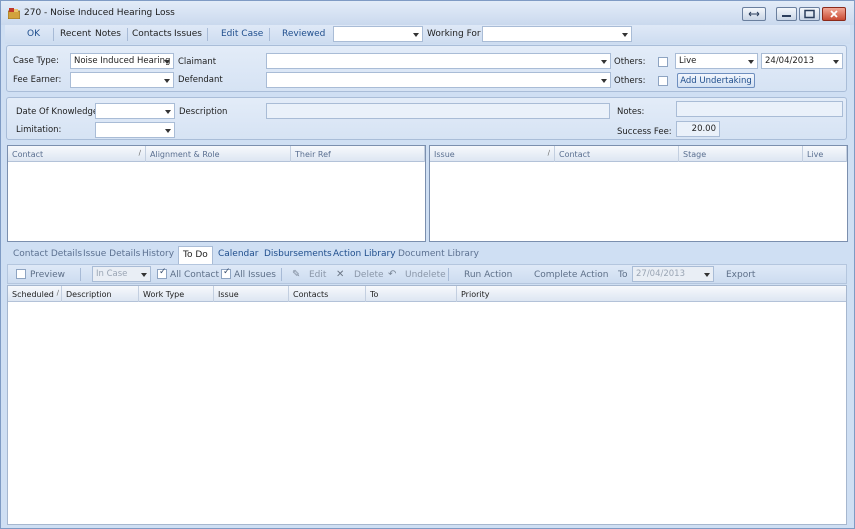 The width and height of the screenshot is (855, 529). What do you see at coordinates (158, 254) in the screenshot?
I see `tab-history: History` at bounding box center [158, 254].